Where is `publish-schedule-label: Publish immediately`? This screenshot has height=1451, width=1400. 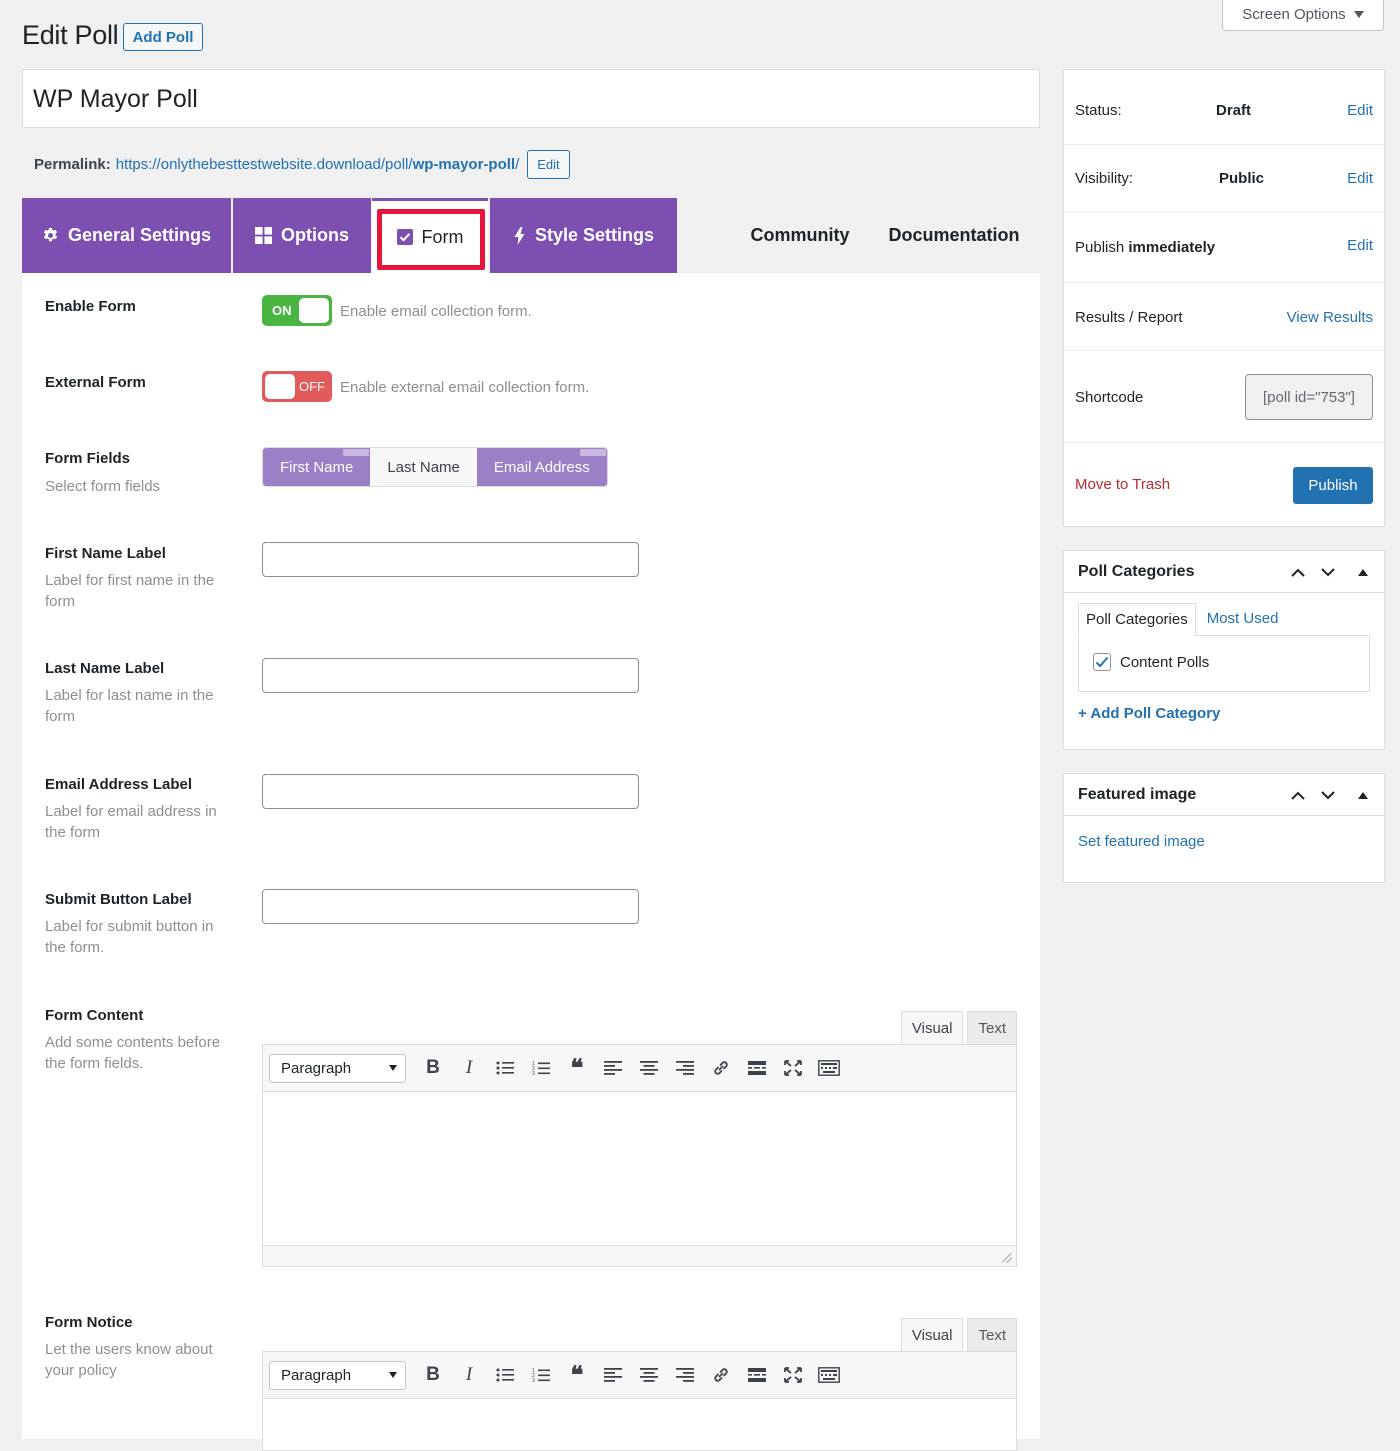 publish-schedule-label: Publish immediately is located at coordinates (1145, 247).